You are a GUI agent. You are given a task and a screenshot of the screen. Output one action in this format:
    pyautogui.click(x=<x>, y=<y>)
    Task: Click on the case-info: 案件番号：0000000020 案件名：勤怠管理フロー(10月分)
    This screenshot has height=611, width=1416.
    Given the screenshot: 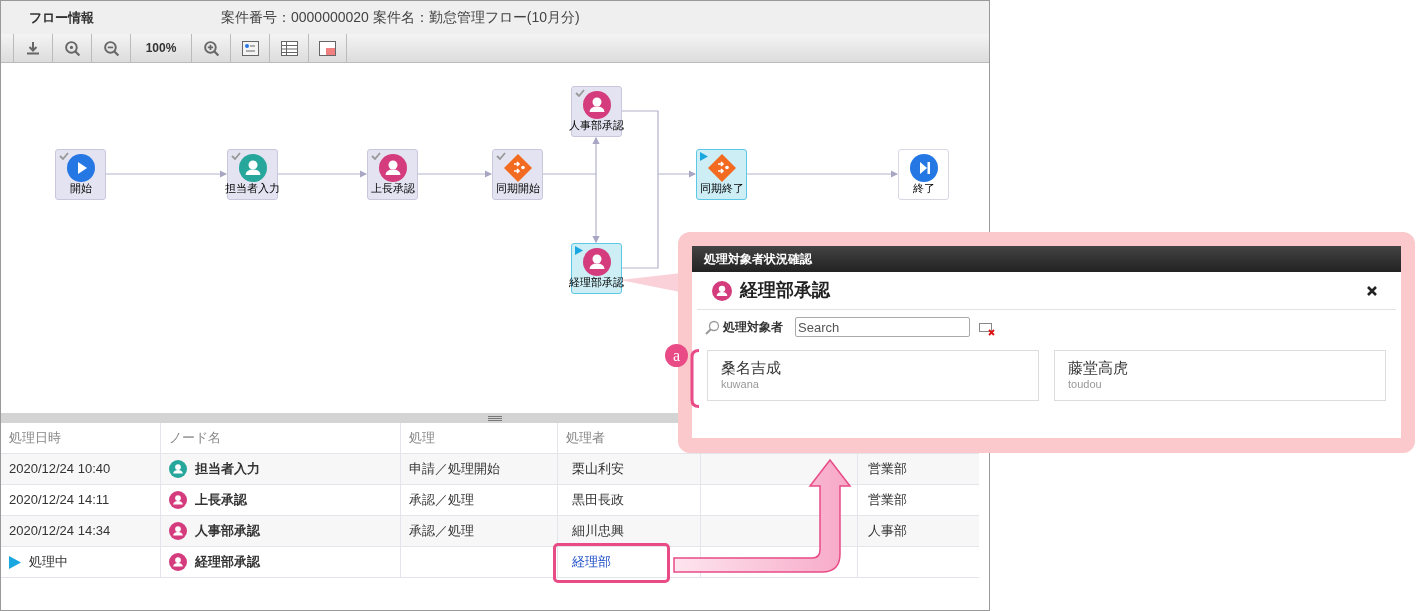 What is the action you would take?
    pyautogui.click(x=400, y=17)
    